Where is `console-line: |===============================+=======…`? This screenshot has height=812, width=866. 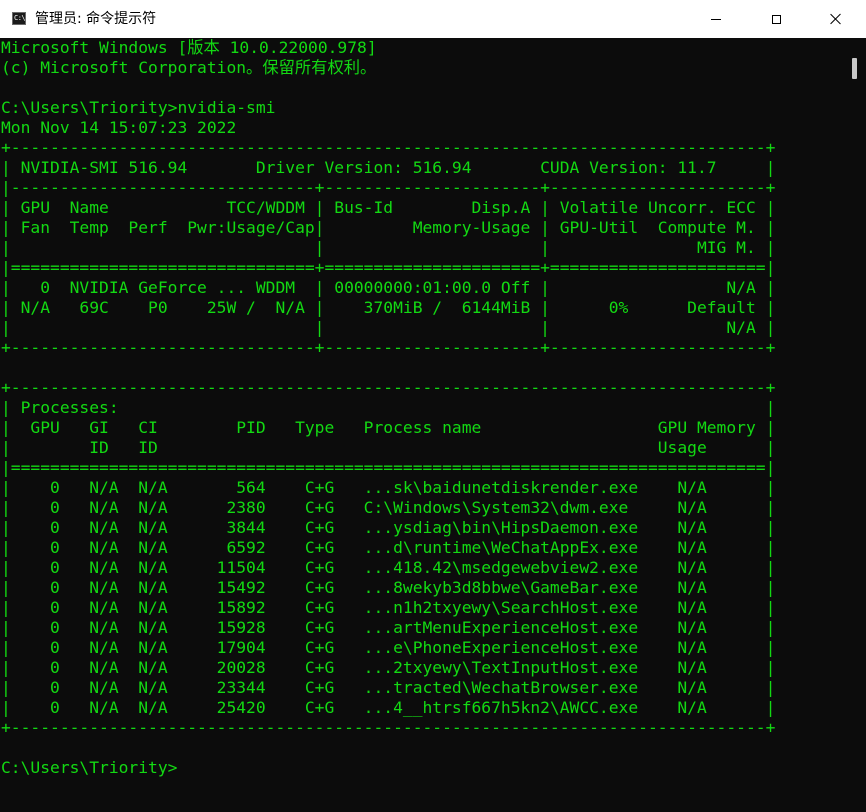 console-line: |===============================+=======… is located at coordinates (388, 267).